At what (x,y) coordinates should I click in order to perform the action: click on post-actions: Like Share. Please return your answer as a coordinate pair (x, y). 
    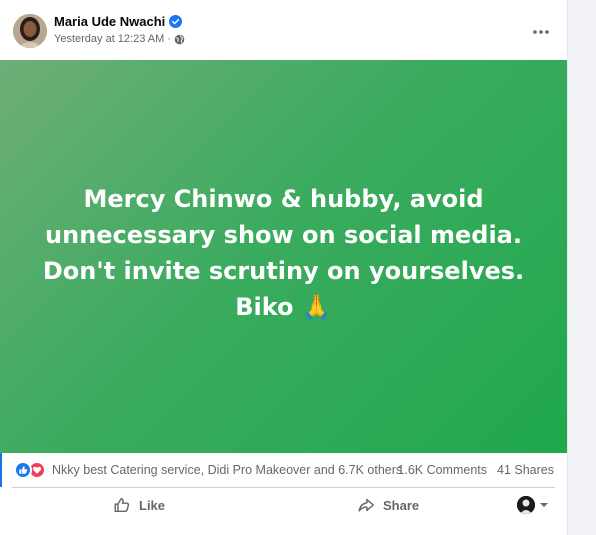
    Looking at the image, I should click on (283, 505).